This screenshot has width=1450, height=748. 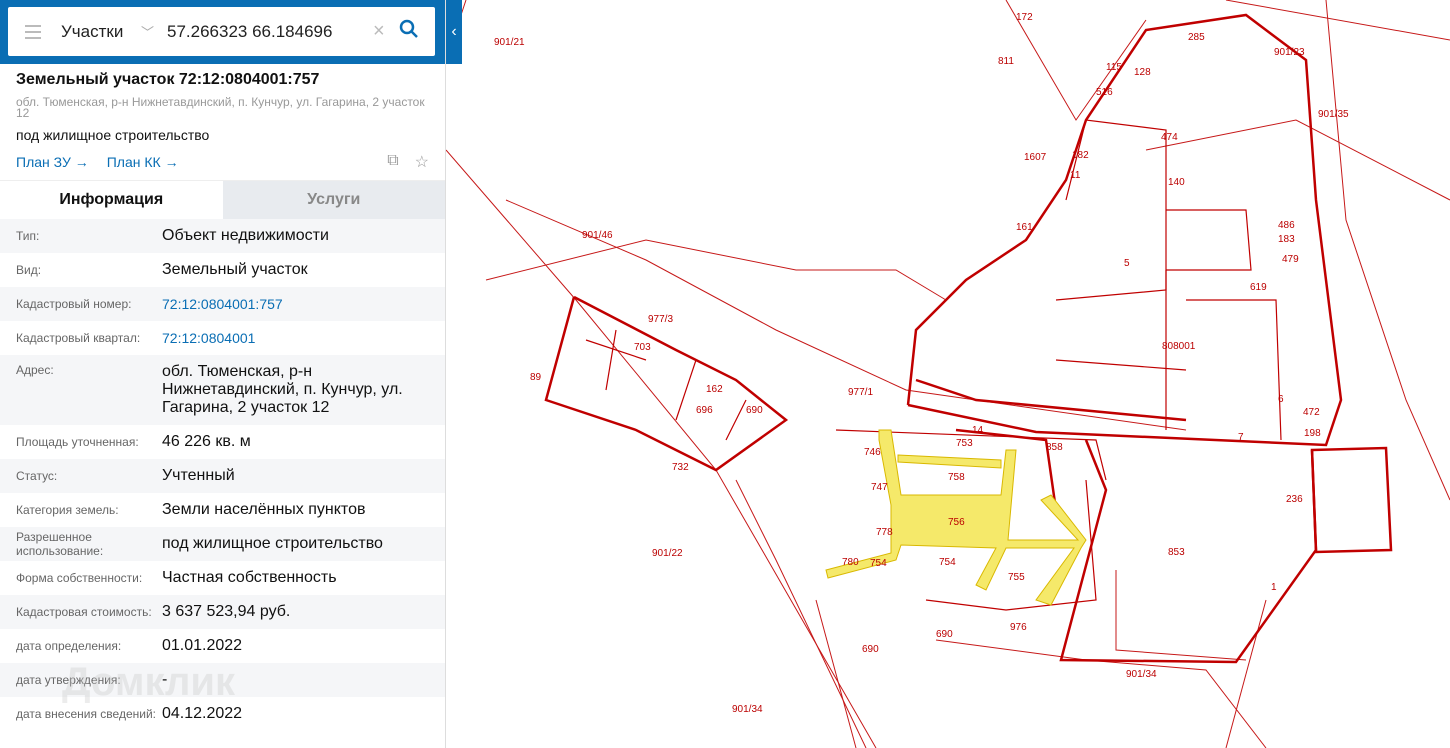 I want to click on info-label: Кадастровая стоимость:, so click(x=84, y=612).